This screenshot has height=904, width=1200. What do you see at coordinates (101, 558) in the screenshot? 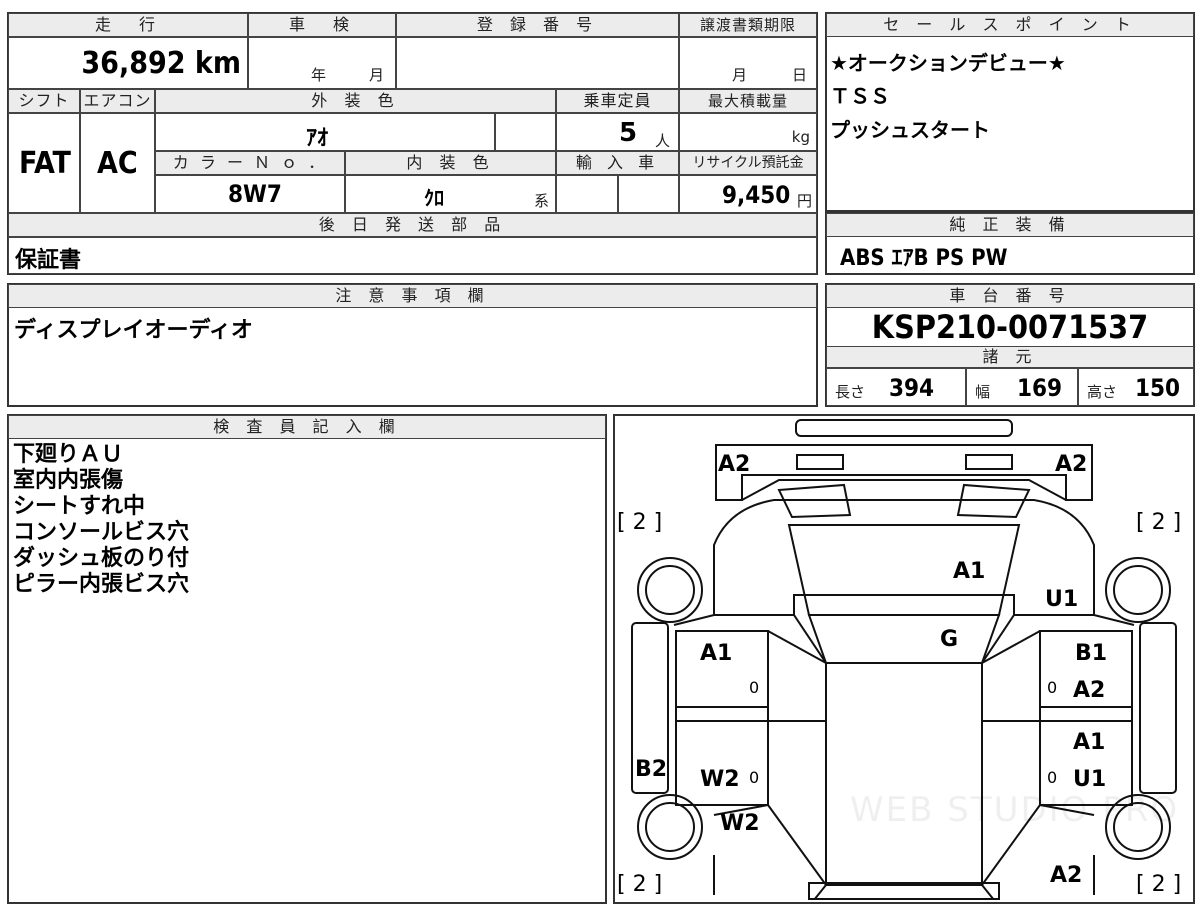
I see `inspector-line-5: ダッシュ板のり付` at bounding box center [101, 558].